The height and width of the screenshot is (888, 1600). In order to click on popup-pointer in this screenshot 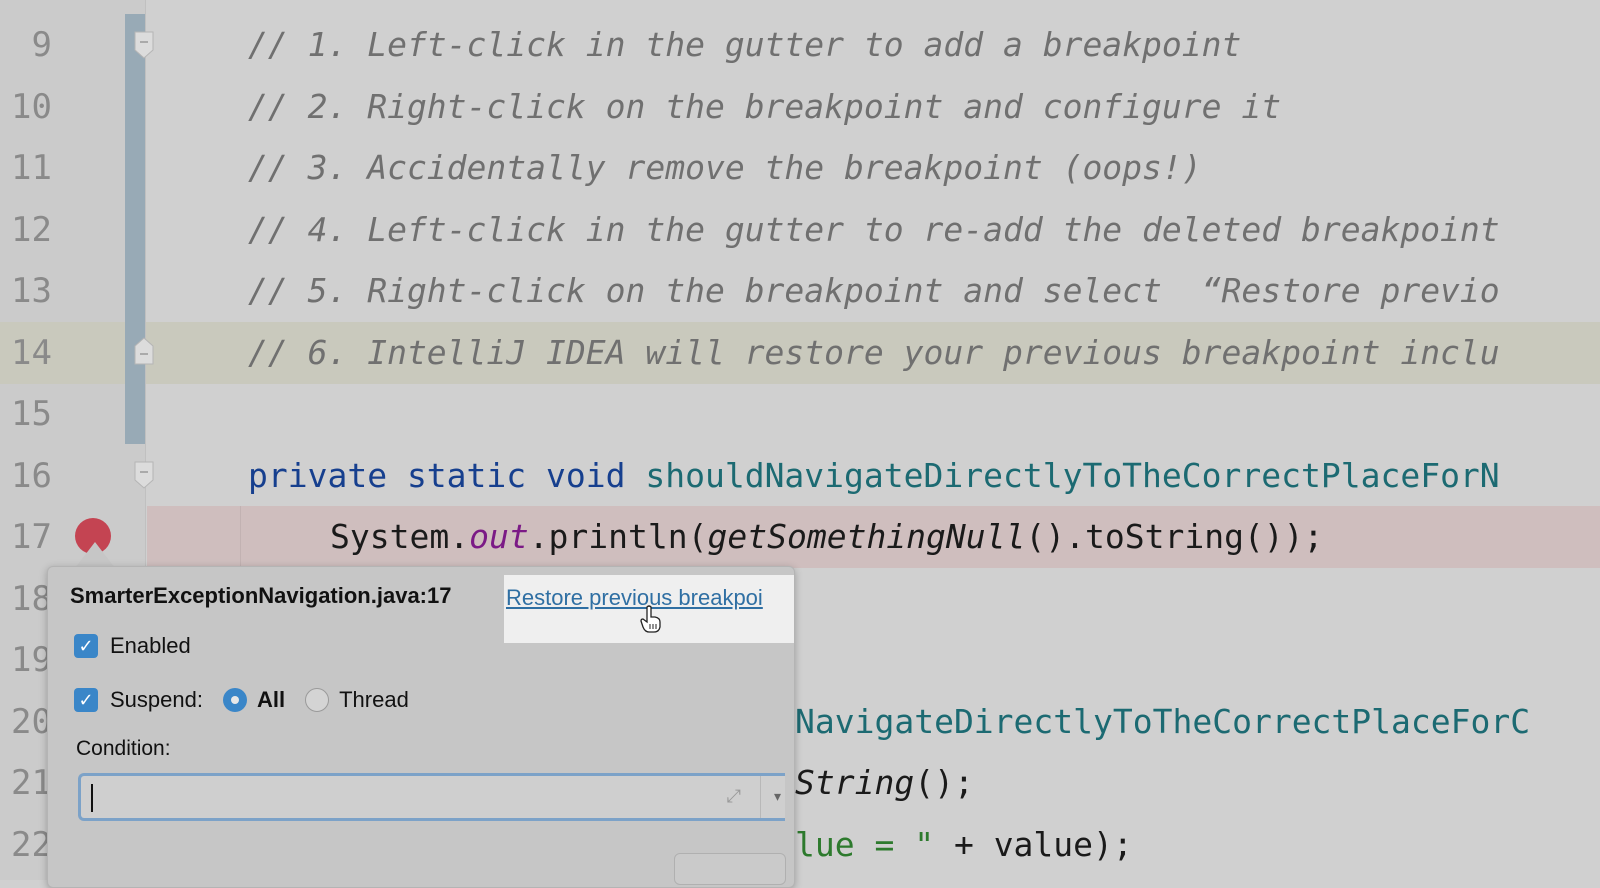, I will do `click(95, 555)`.